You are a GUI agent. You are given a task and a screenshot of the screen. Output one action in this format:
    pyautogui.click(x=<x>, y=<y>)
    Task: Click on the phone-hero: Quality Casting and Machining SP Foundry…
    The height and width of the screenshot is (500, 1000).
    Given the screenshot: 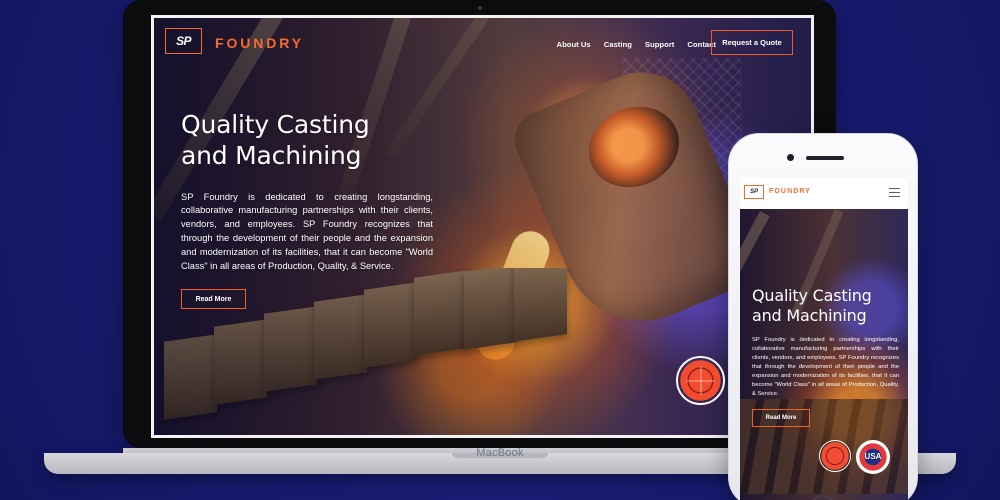 What is the action you would take?
    pyautogui.click(x=824, y=354)
    